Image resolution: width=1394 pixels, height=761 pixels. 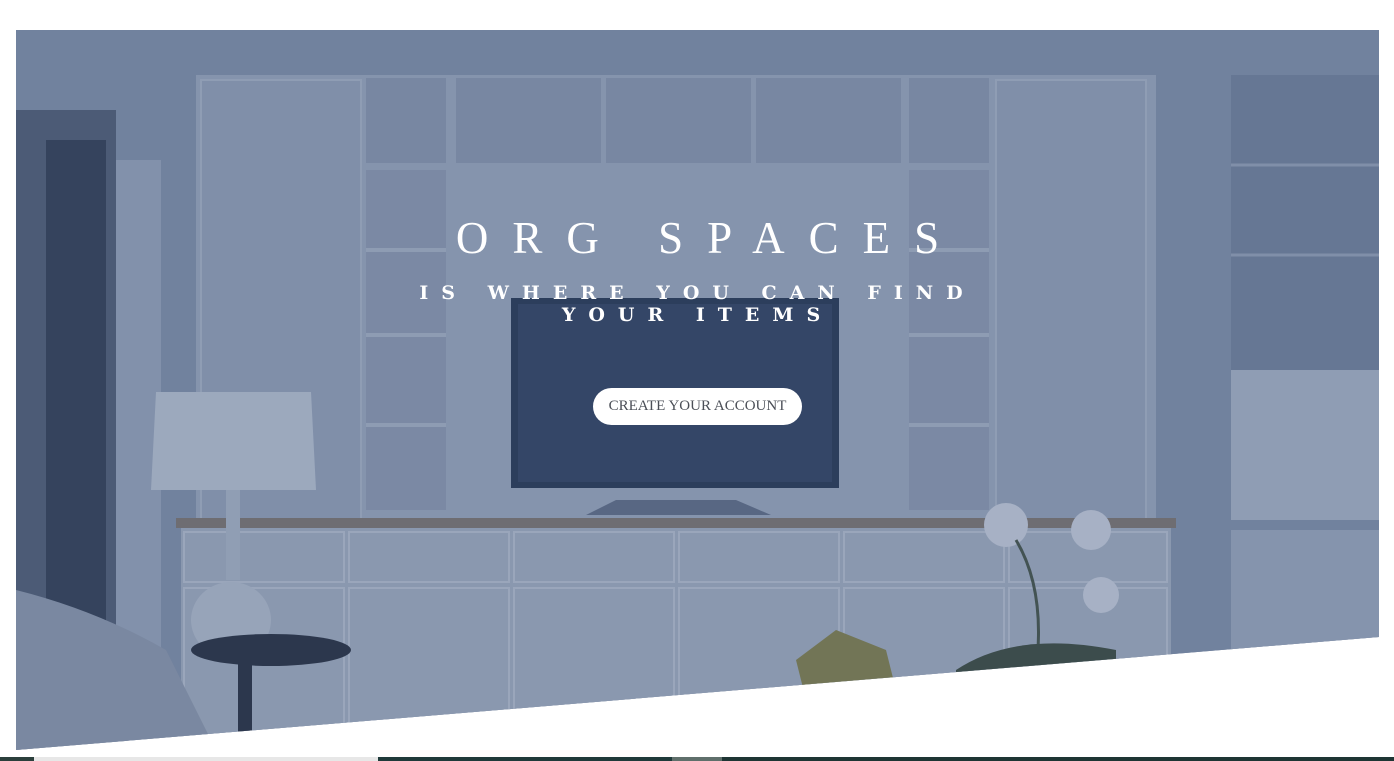 I want to click on hero-title: ORG SPACES, so click(x=709, y=238).